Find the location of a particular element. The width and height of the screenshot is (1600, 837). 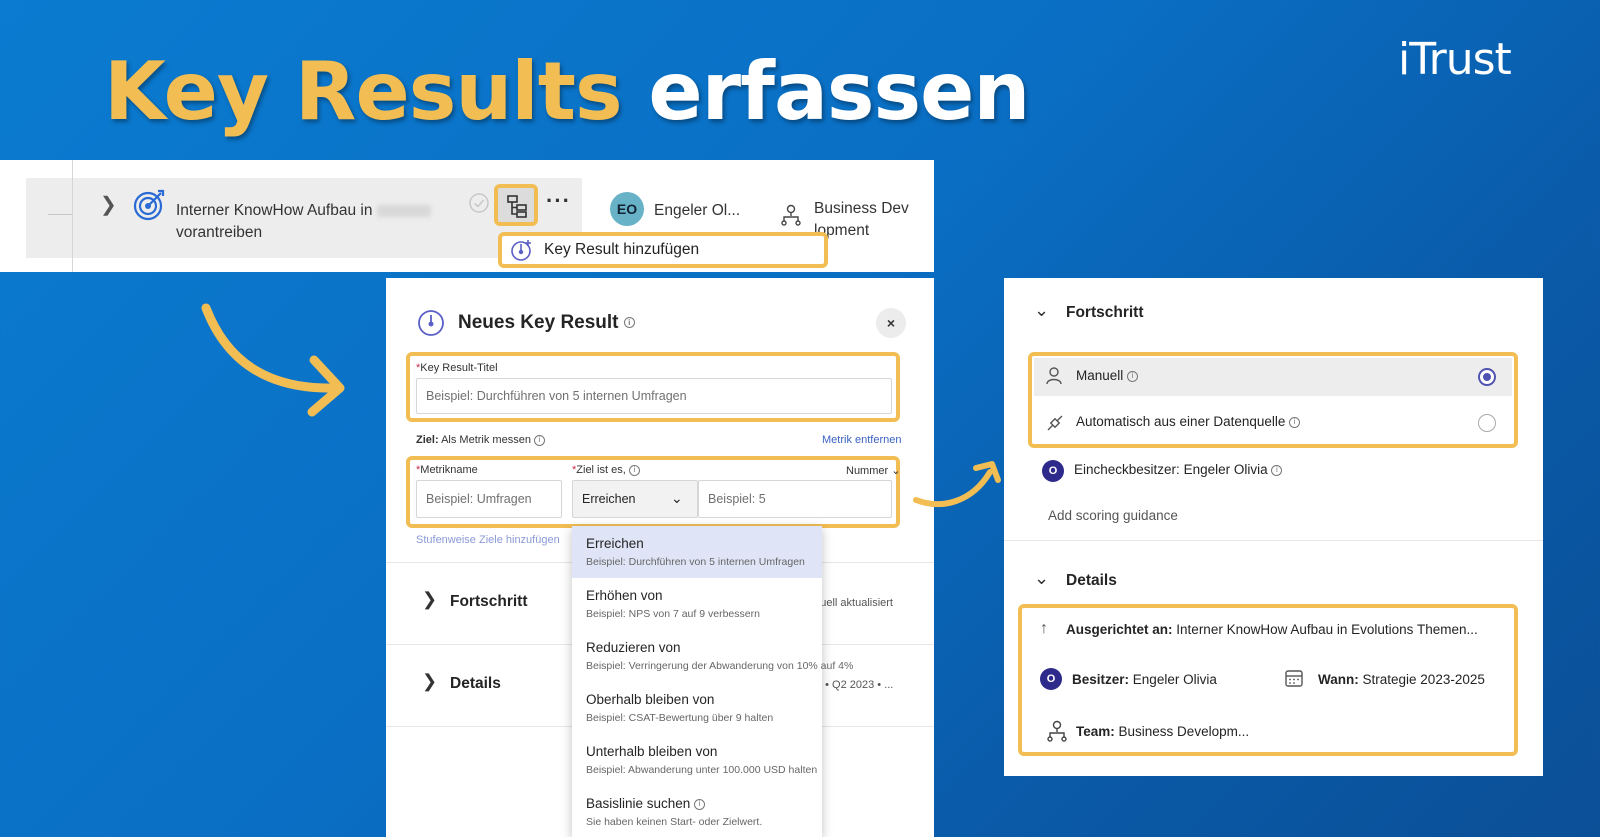

radio-auto is located at coordinates (1487, 423).